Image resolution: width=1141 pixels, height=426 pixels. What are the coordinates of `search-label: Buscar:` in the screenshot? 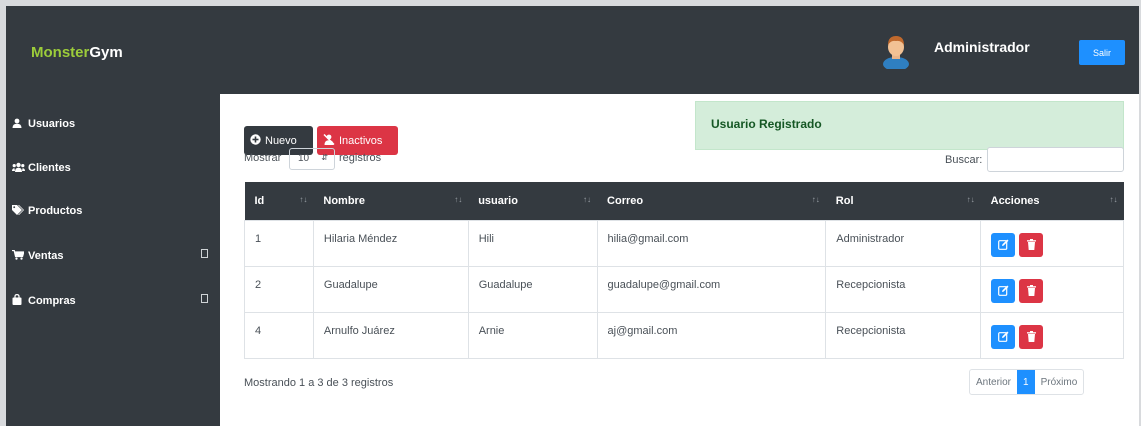 It's located at (964, 160).